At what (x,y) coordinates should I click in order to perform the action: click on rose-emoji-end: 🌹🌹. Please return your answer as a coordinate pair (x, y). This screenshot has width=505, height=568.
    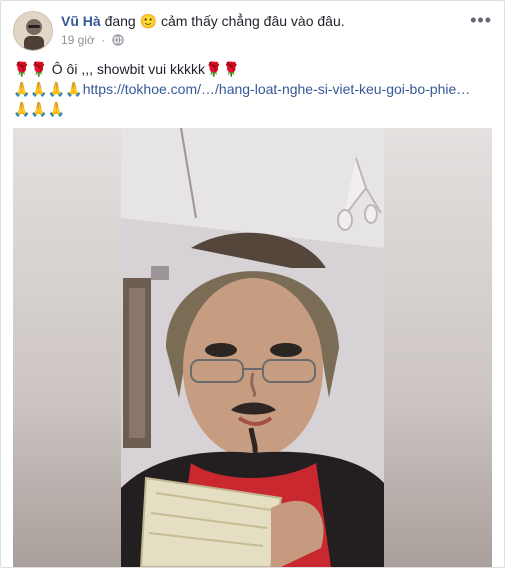
    Looking at the image, I should click on (222, 69).